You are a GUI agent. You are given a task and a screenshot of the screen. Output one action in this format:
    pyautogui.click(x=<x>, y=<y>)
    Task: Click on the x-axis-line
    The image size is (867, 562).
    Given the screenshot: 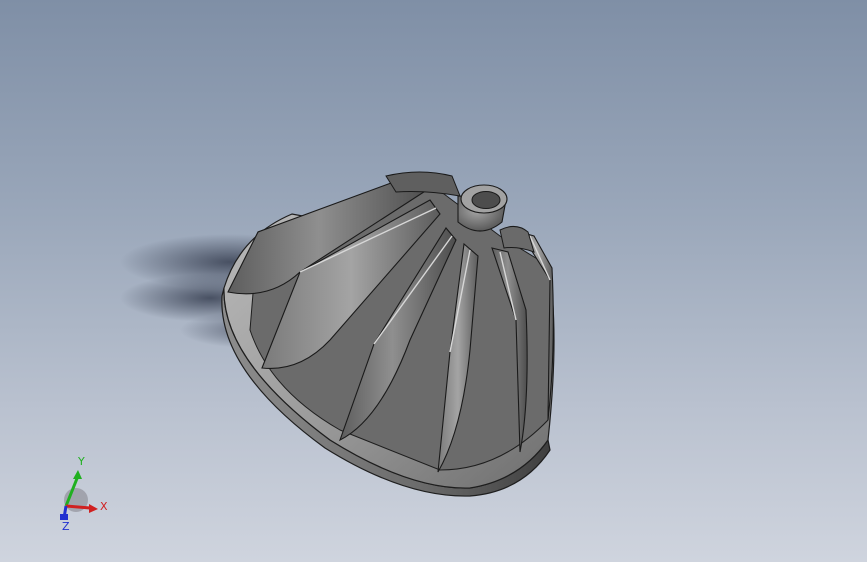 What is the action you would take?
    pyautogui.click(x=78, y=507)
    